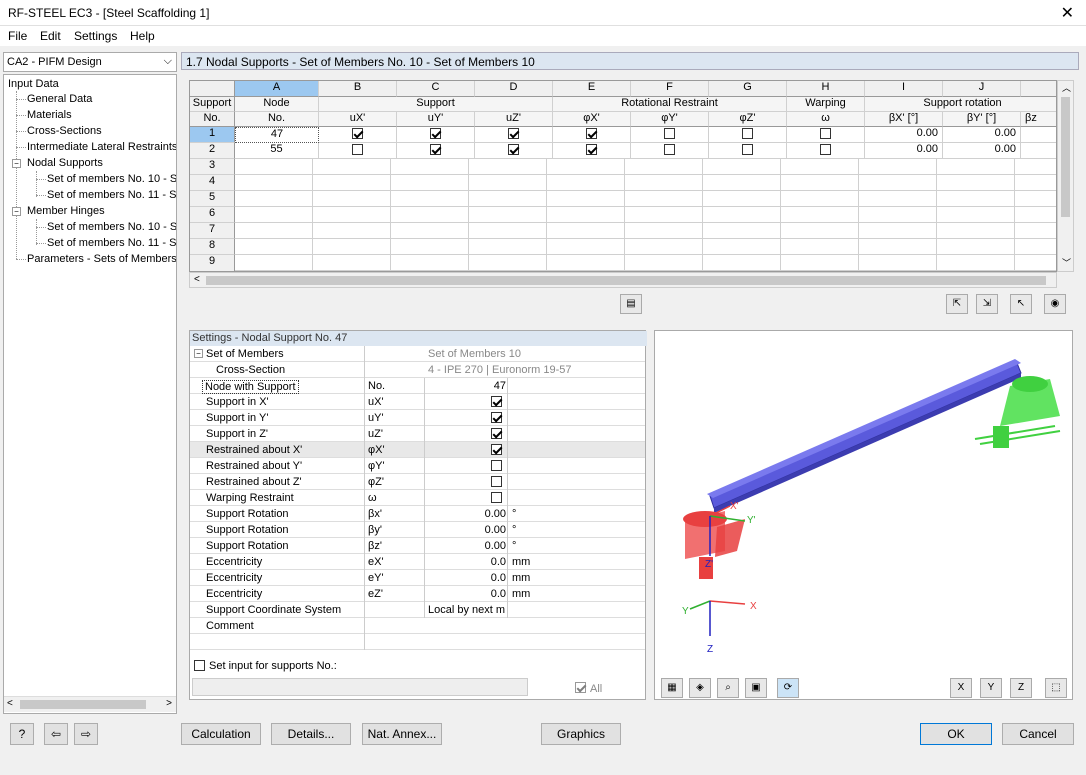 This screenshot has height=775, width=1086. I want to click on cell-node: 55, so click(277, 151).